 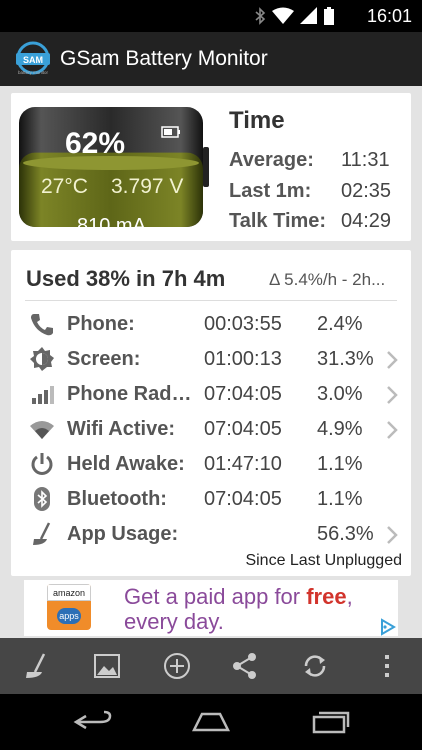 What do you see at coordinates (257, 120) in the screenshot?
I see `time-title: Time` at bounding box center [257, 120].